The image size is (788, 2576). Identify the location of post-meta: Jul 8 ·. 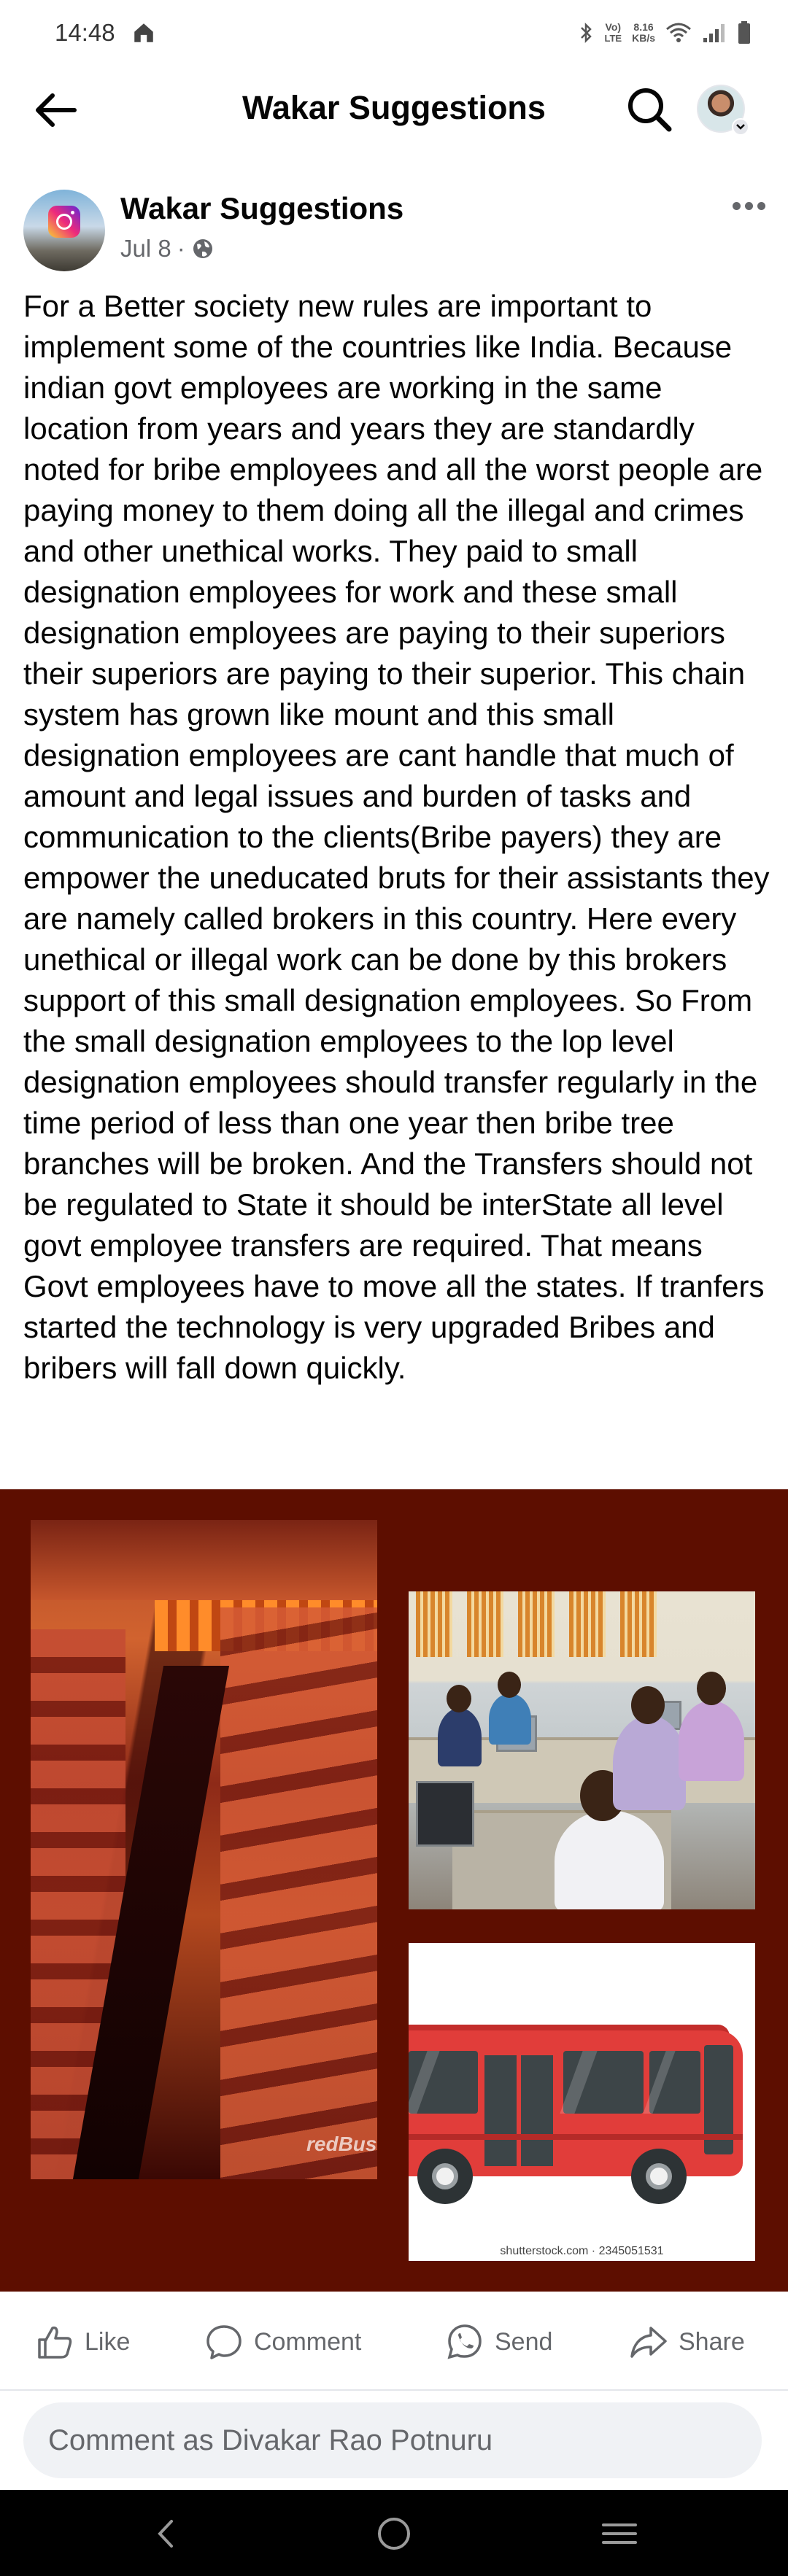
(167, 249).